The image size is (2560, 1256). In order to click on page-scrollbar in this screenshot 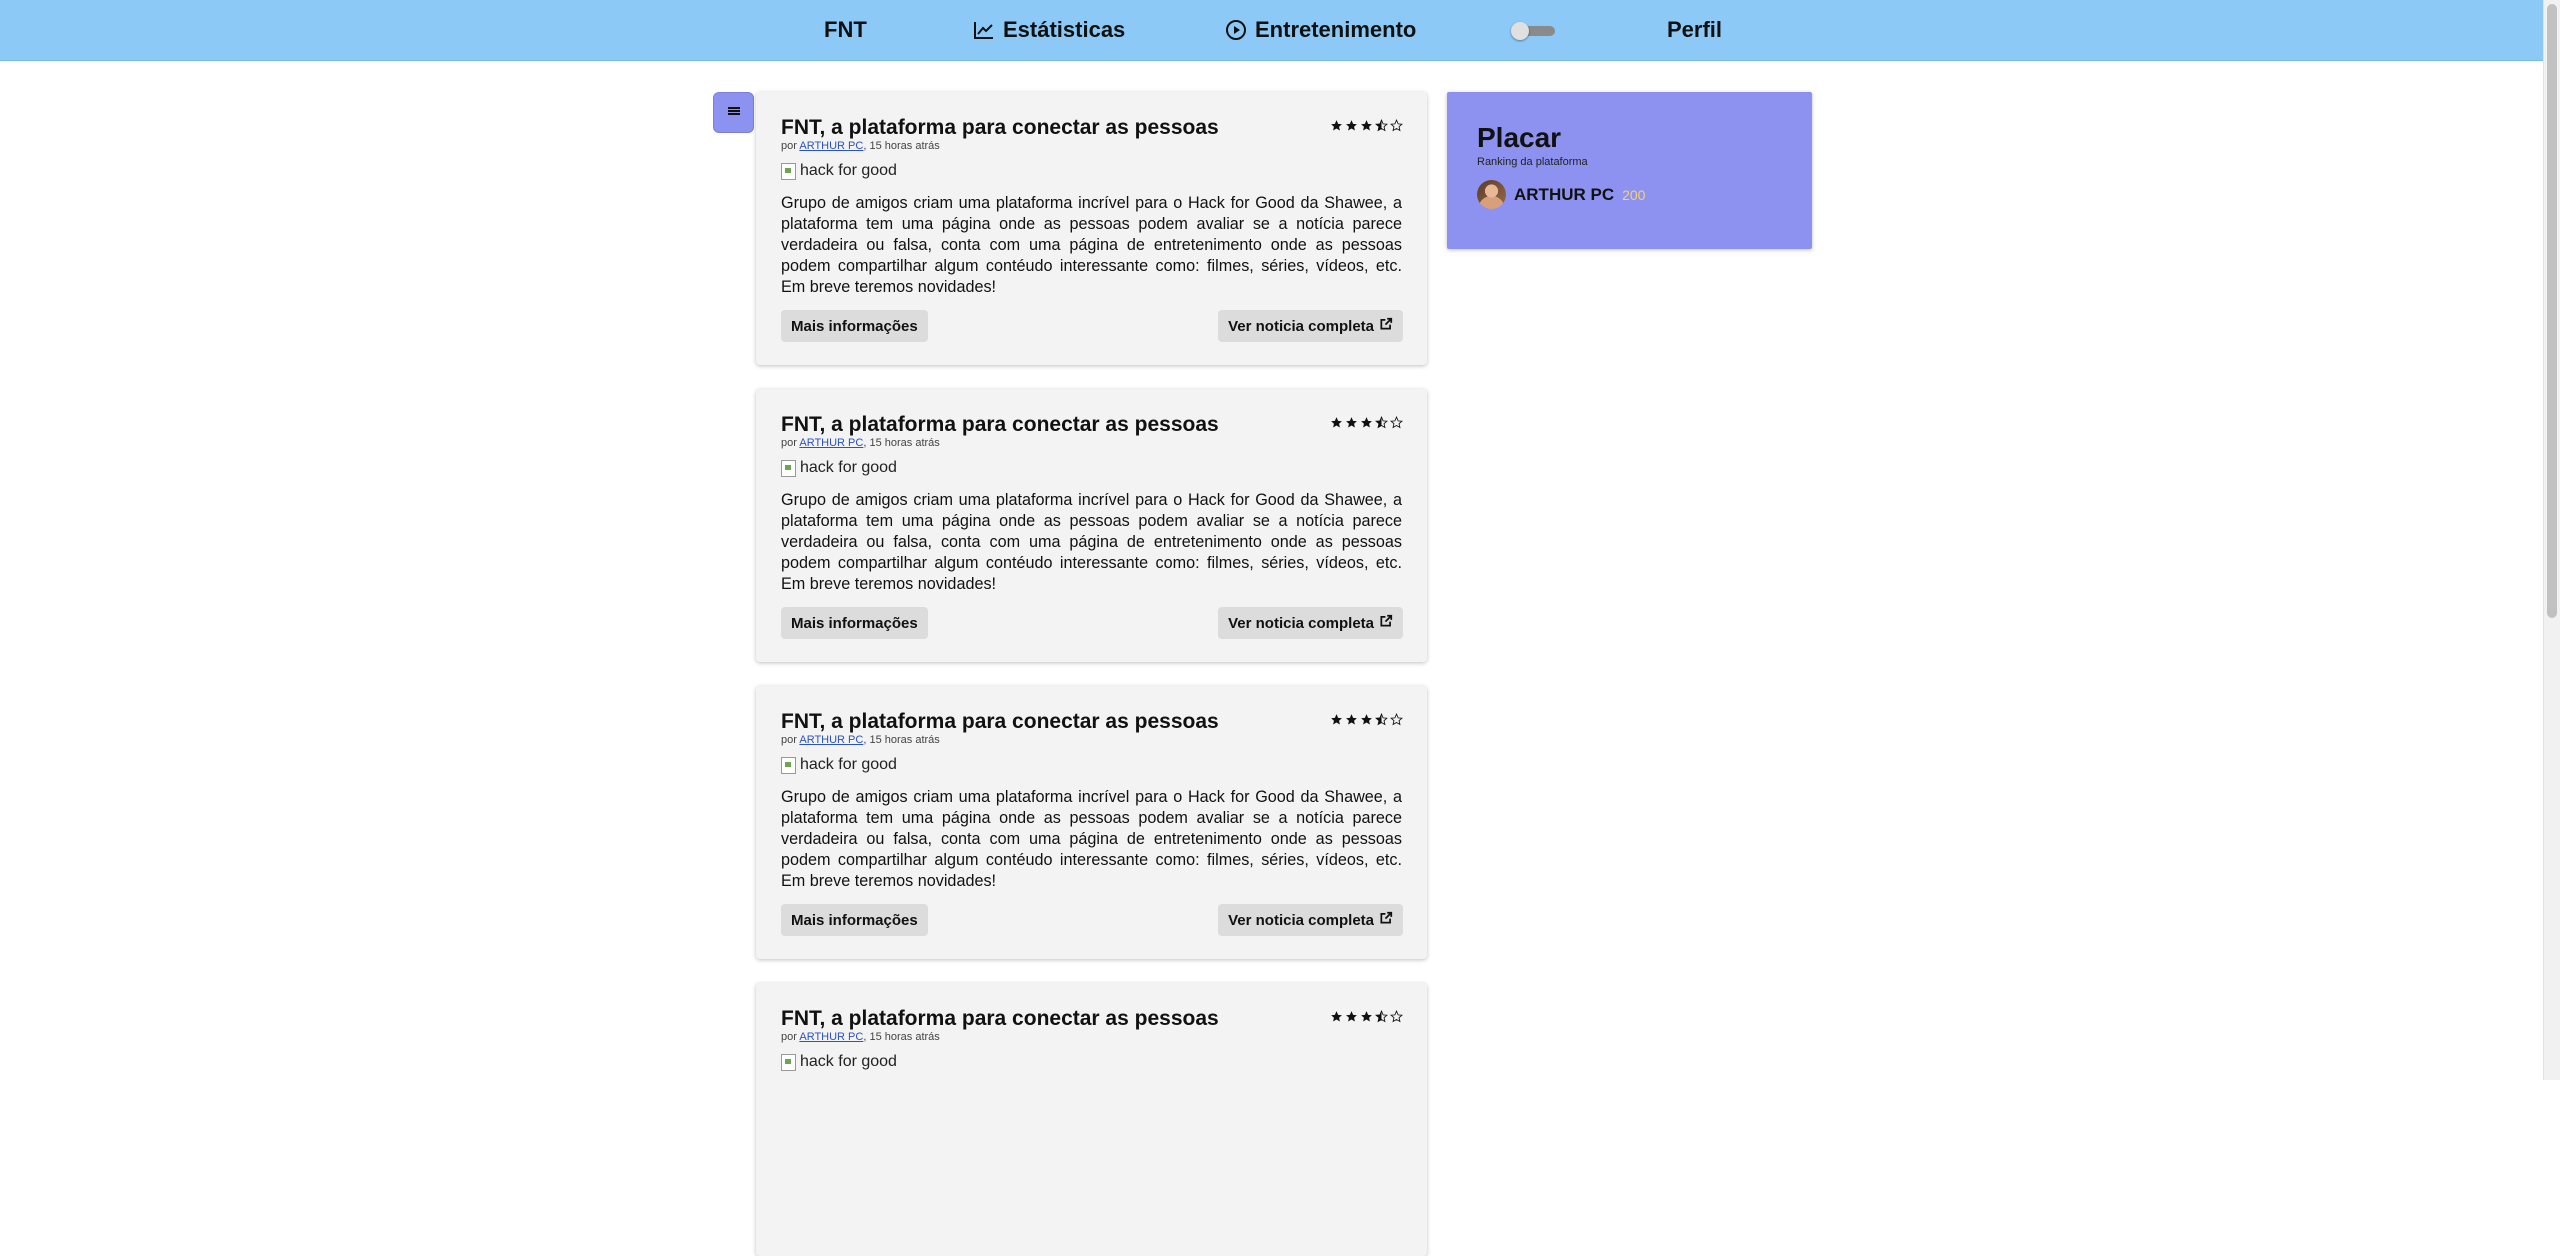, I will do `click(2551, 540)`.